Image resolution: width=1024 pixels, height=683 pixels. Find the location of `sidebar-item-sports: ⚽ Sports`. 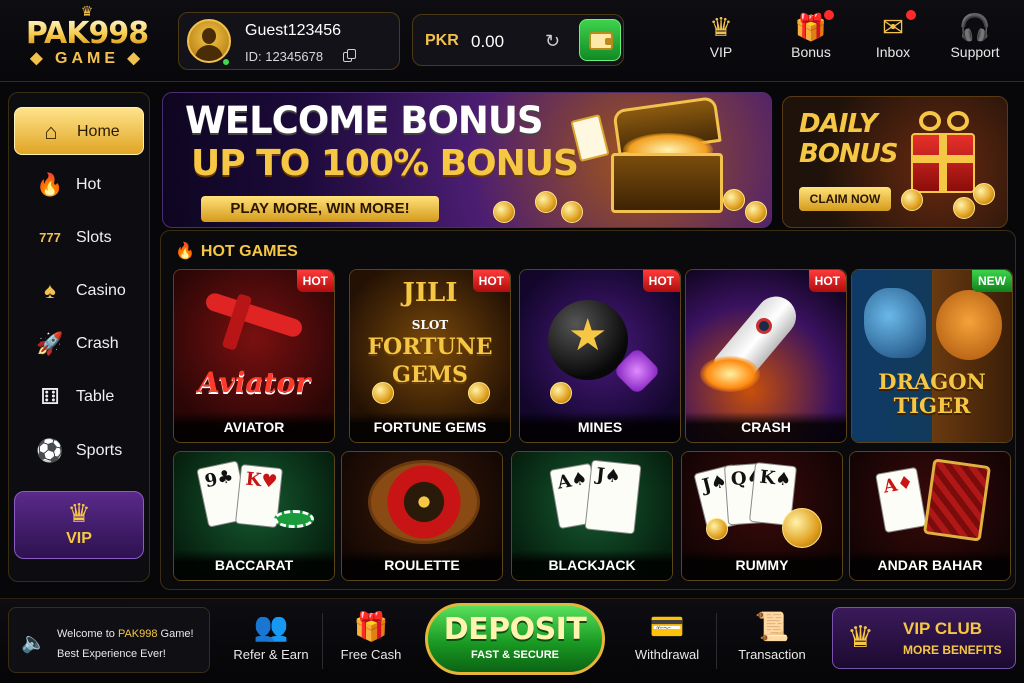

sidebar-item-sports: ⚽ Sports is located at coordinates (79, 451).